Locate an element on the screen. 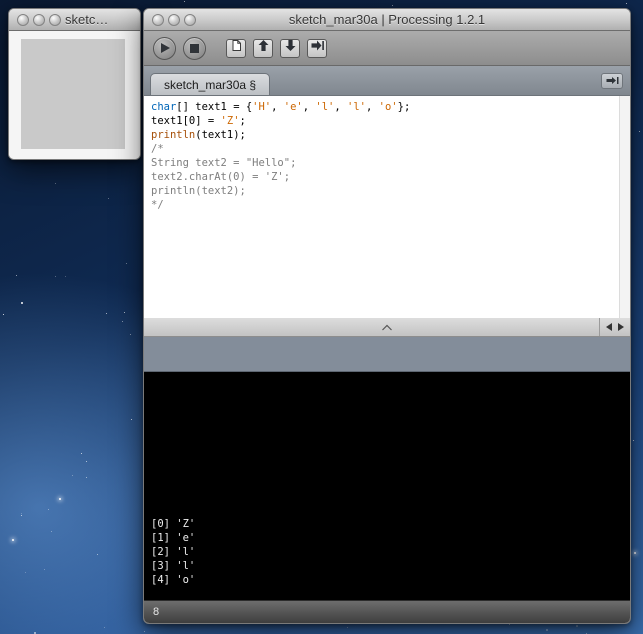 Image resolution: width=643 pixels, height=634 pixels. status-bar: 8 is located at coordinates (387, 611).